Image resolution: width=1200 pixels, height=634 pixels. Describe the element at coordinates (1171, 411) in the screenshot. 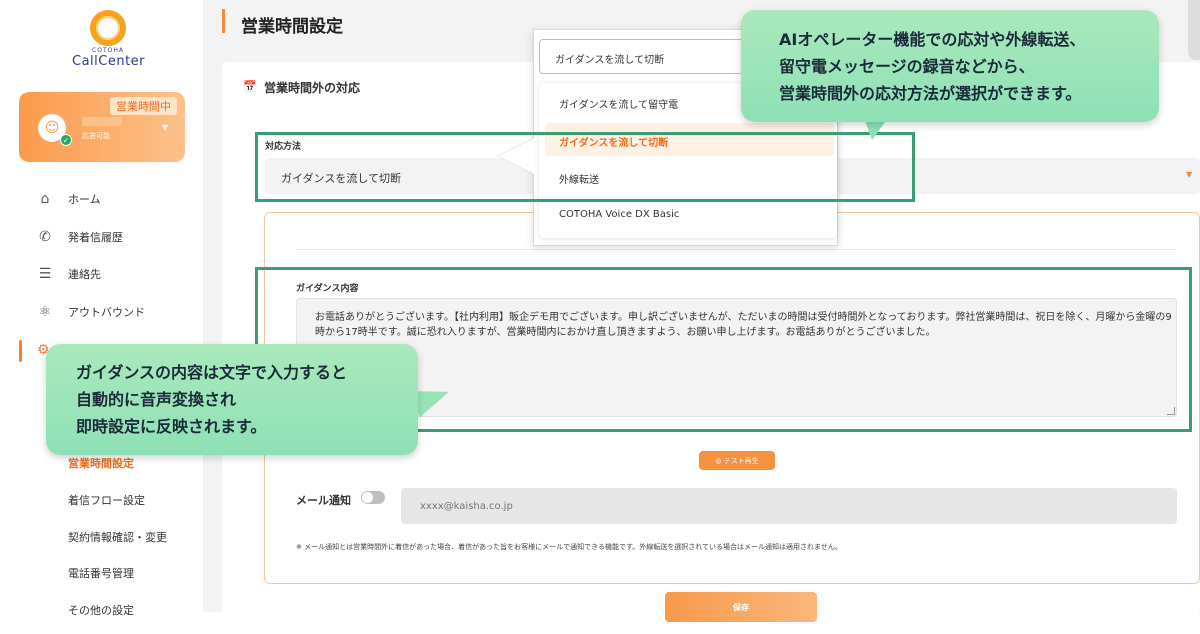

I see `resize-handle-icon` at that location.